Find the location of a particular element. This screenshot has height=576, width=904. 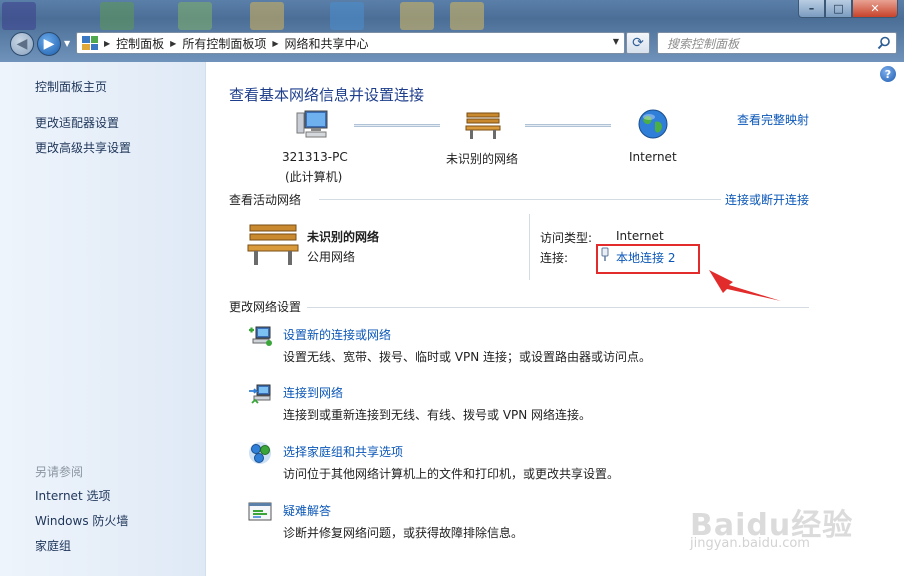

active-network-name: 未识别的网络 is located at coordinates (343, 237).